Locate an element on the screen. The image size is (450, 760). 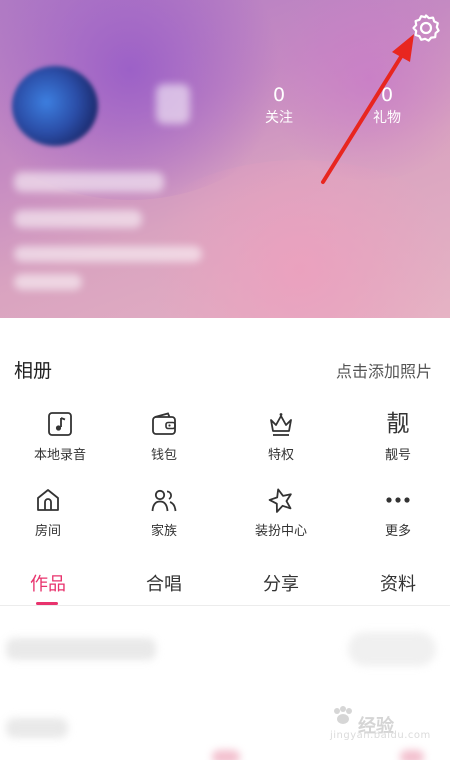
blurred-signature is located at coordinates (48, 282).